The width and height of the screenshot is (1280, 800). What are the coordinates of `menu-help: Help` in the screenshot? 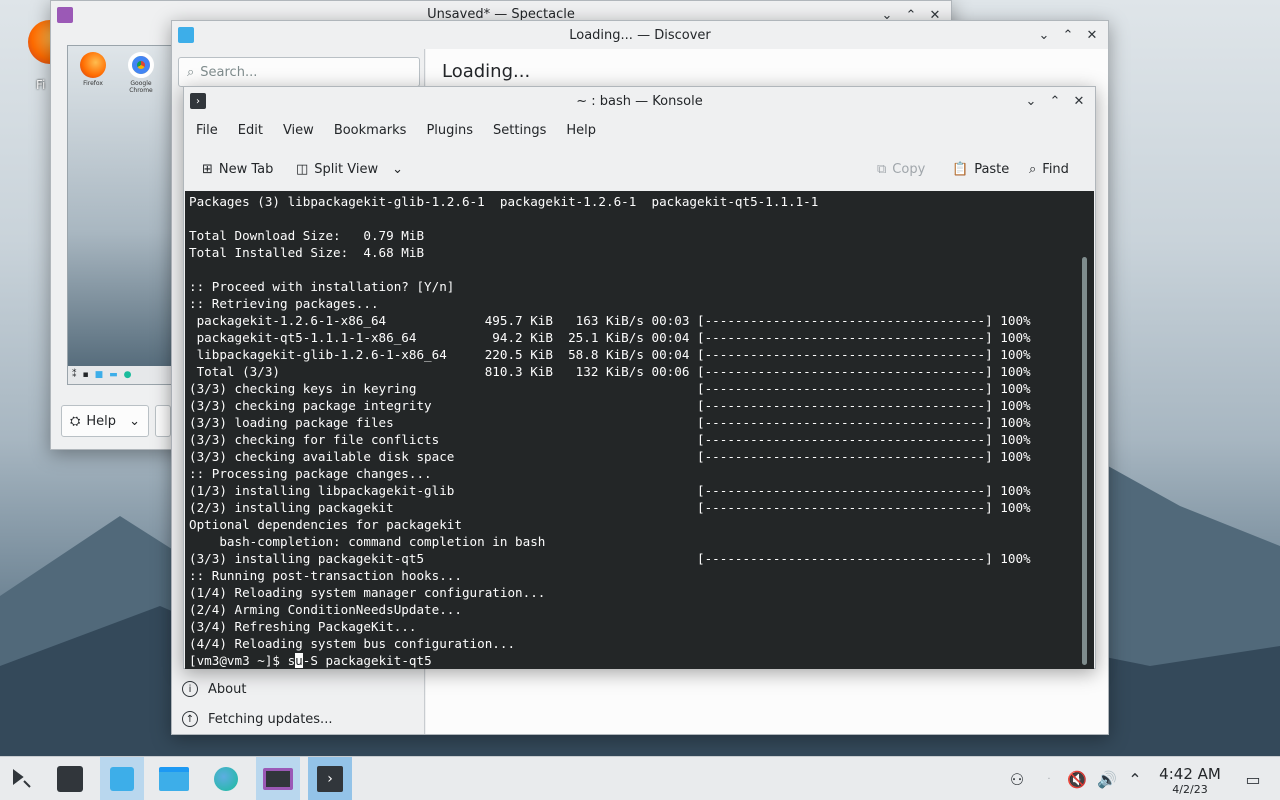 It's located at (581, 131).